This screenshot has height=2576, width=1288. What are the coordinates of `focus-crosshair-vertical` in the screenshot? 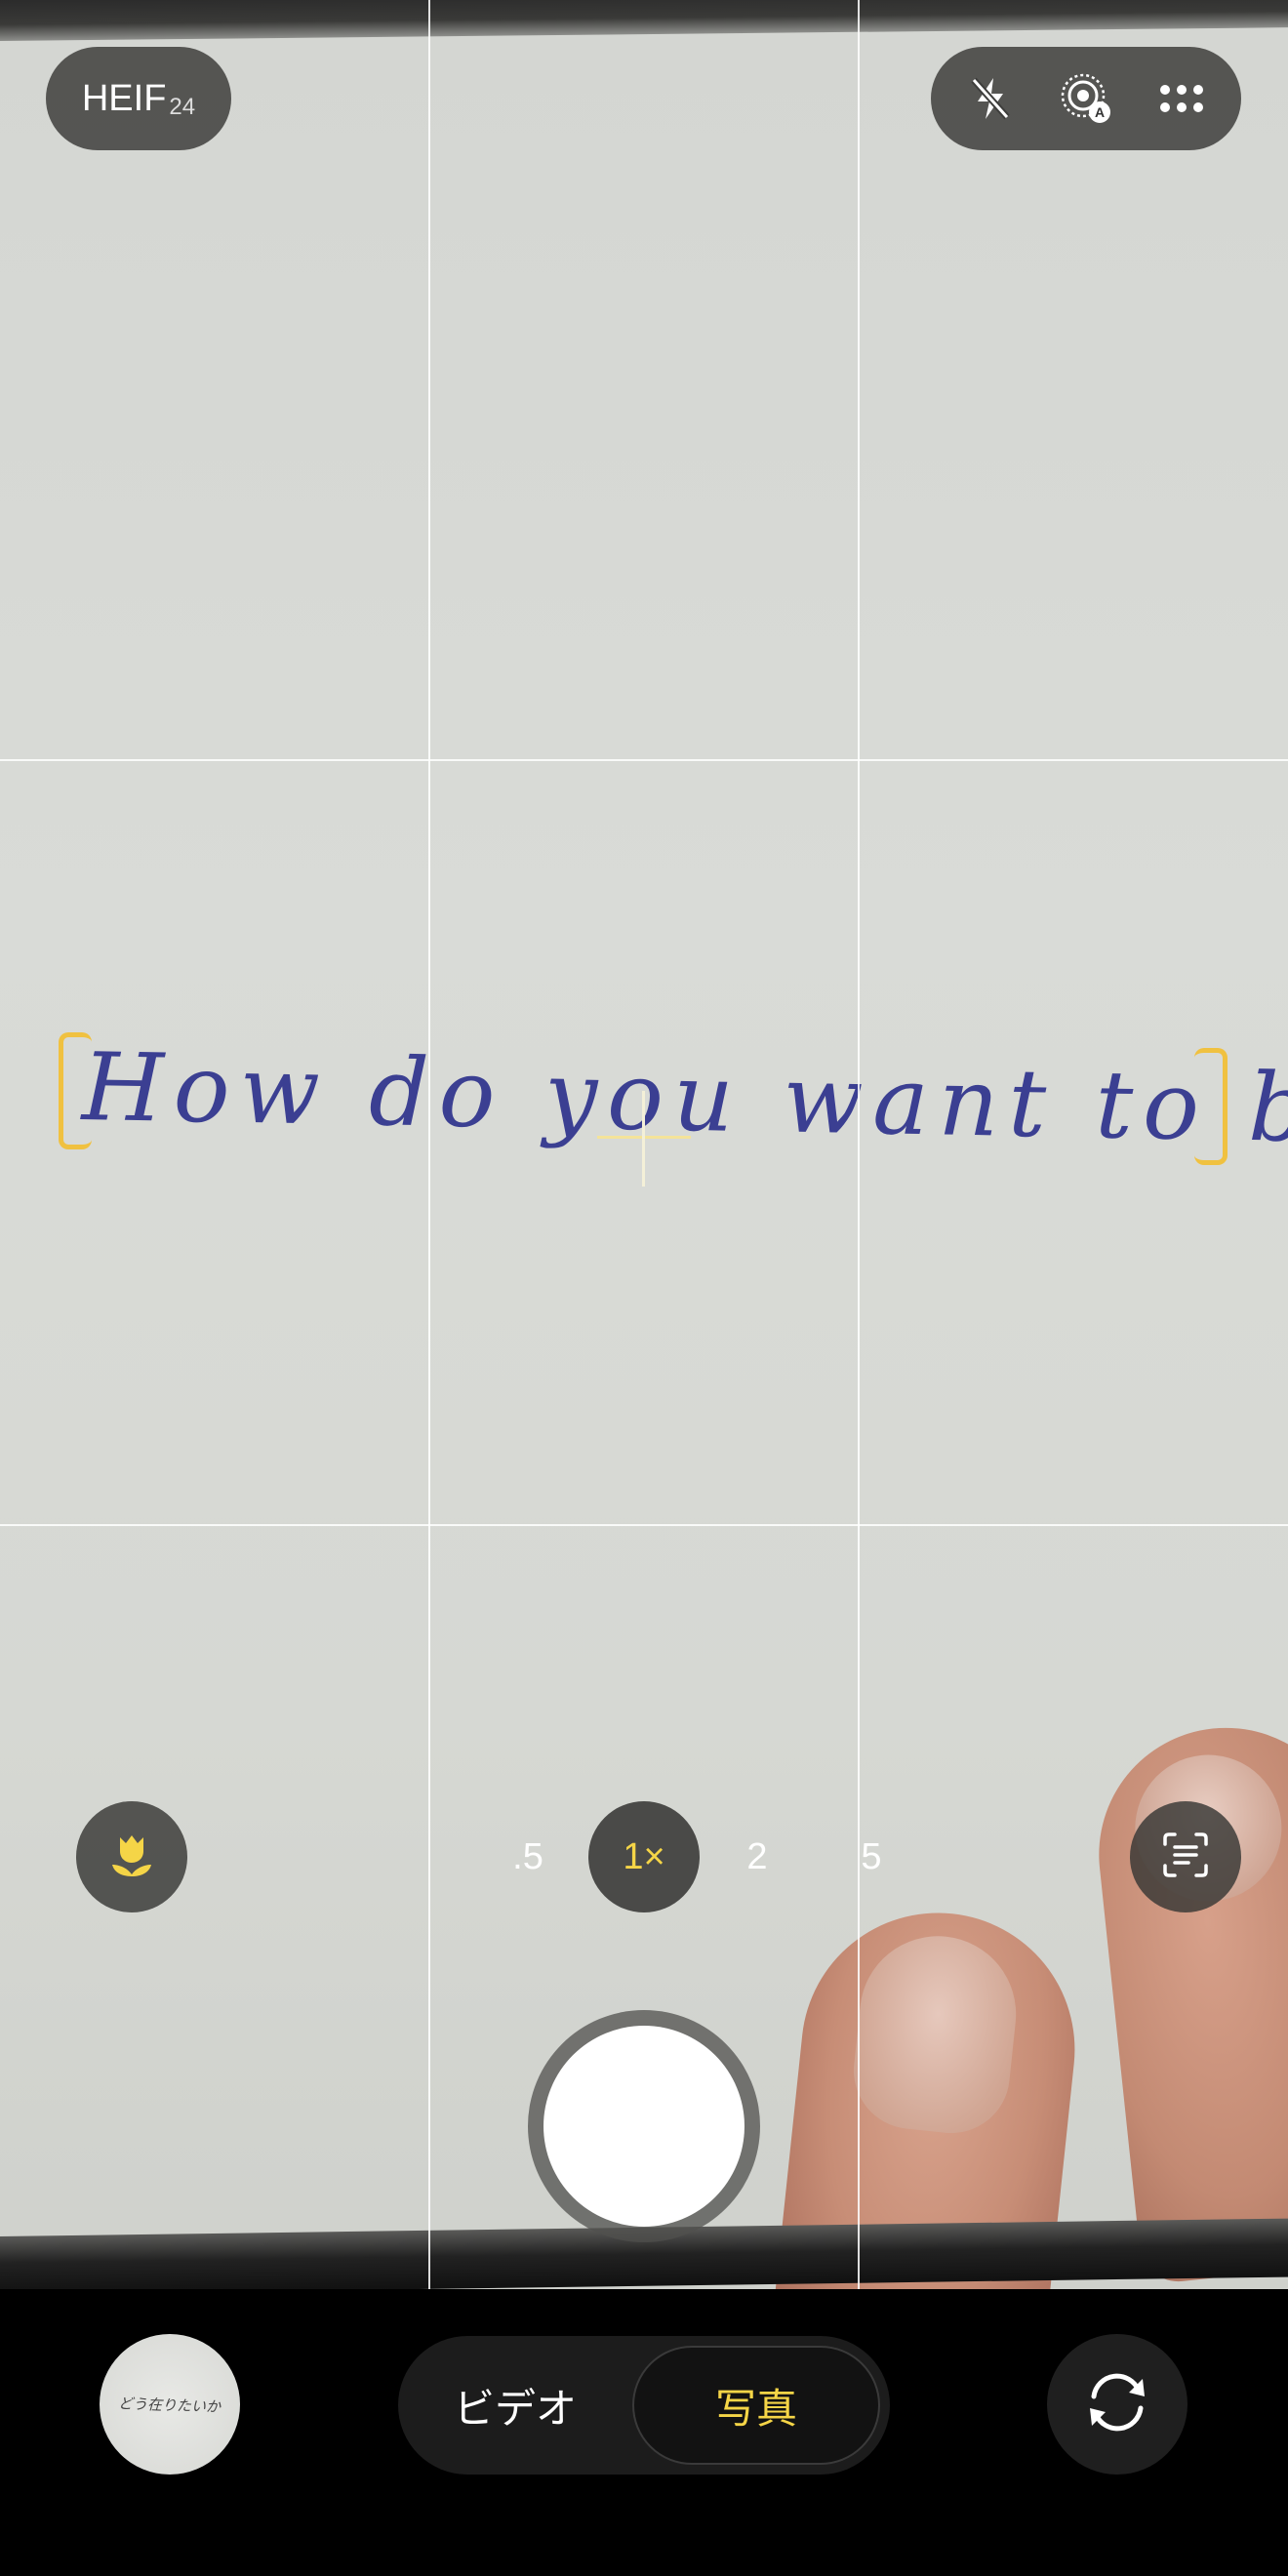 It's located at (643, 1139).